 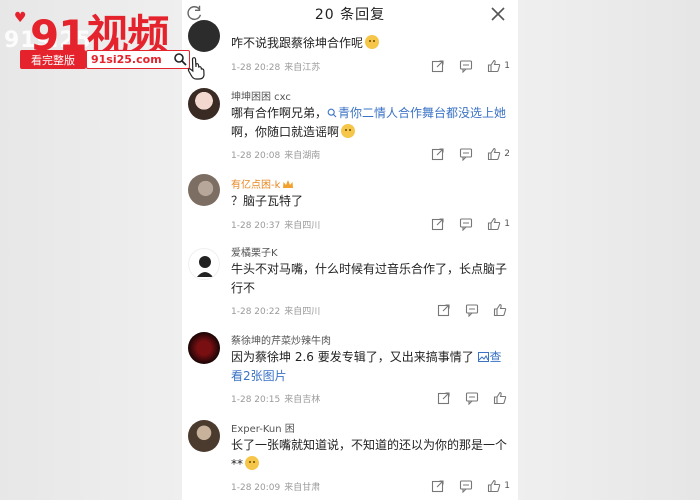 I want to click on comment-author: 坤坤困困 cxc, so click(x=261, y=95).